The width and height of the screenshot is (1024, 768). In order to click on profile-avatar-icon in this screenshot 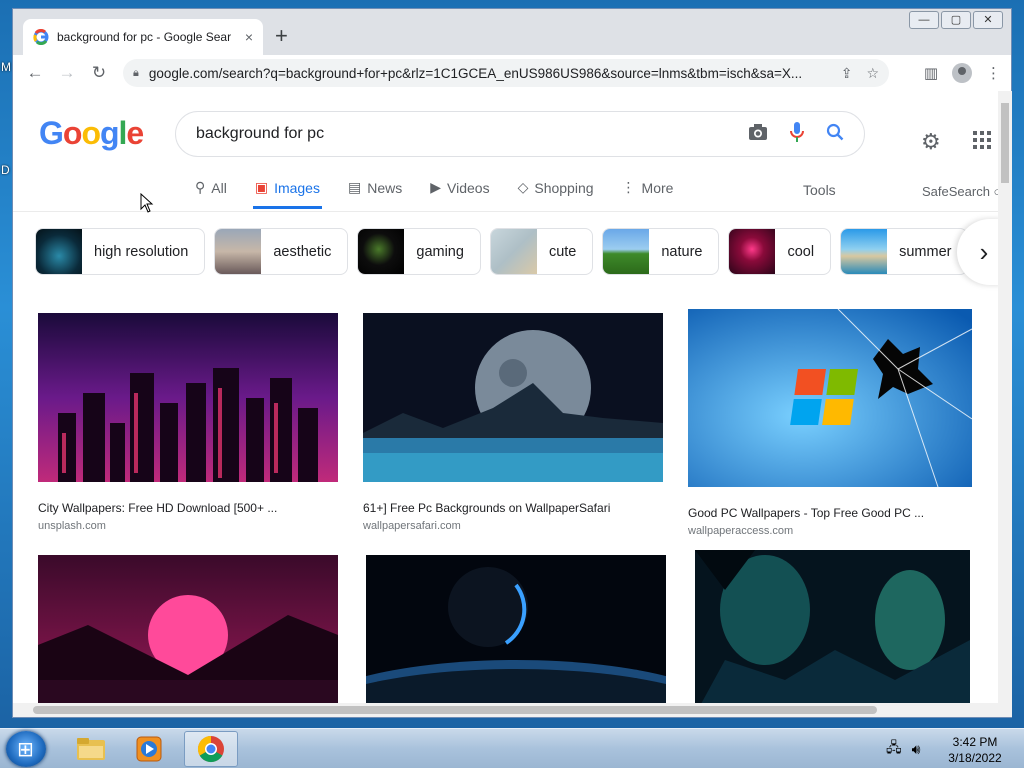, I will do `click(962, 73)`.